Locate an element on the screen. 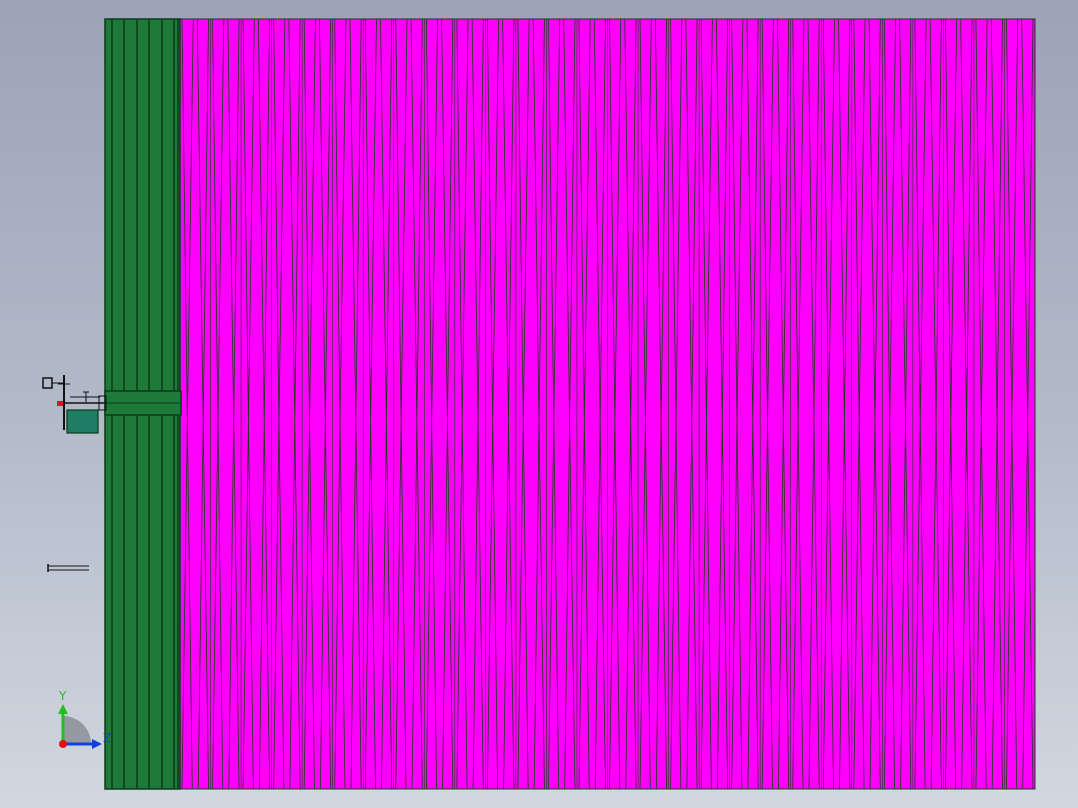  red-marker is located at coordinates (60, 403).